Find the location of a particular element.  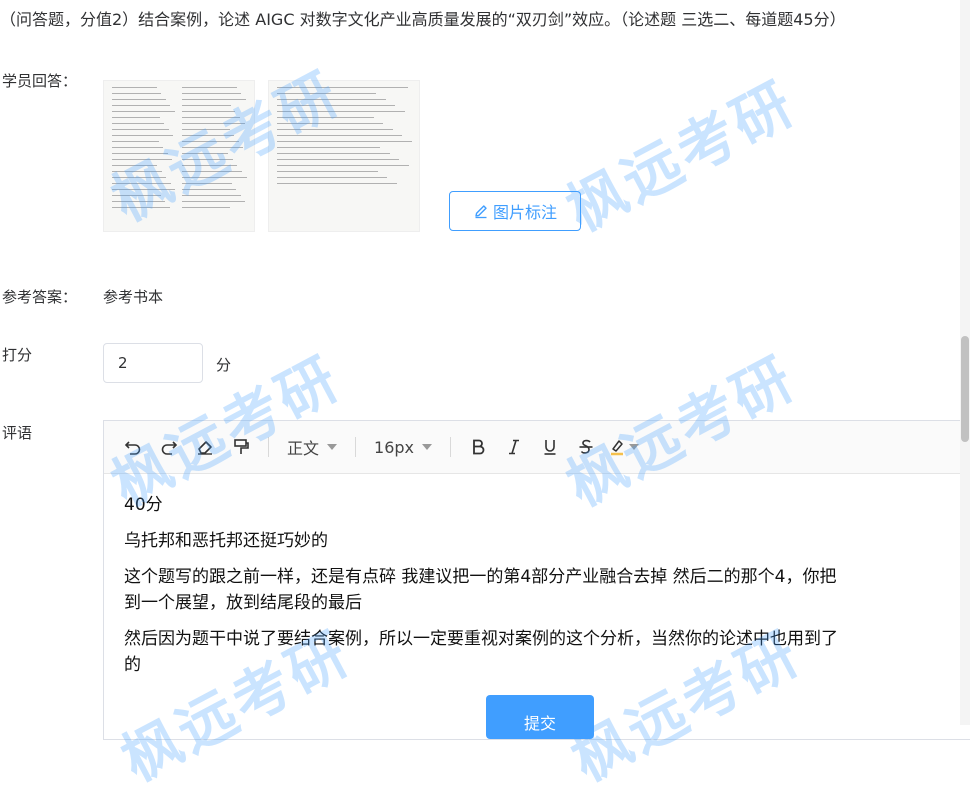

undo-icon is located at coordinates (132, 448).